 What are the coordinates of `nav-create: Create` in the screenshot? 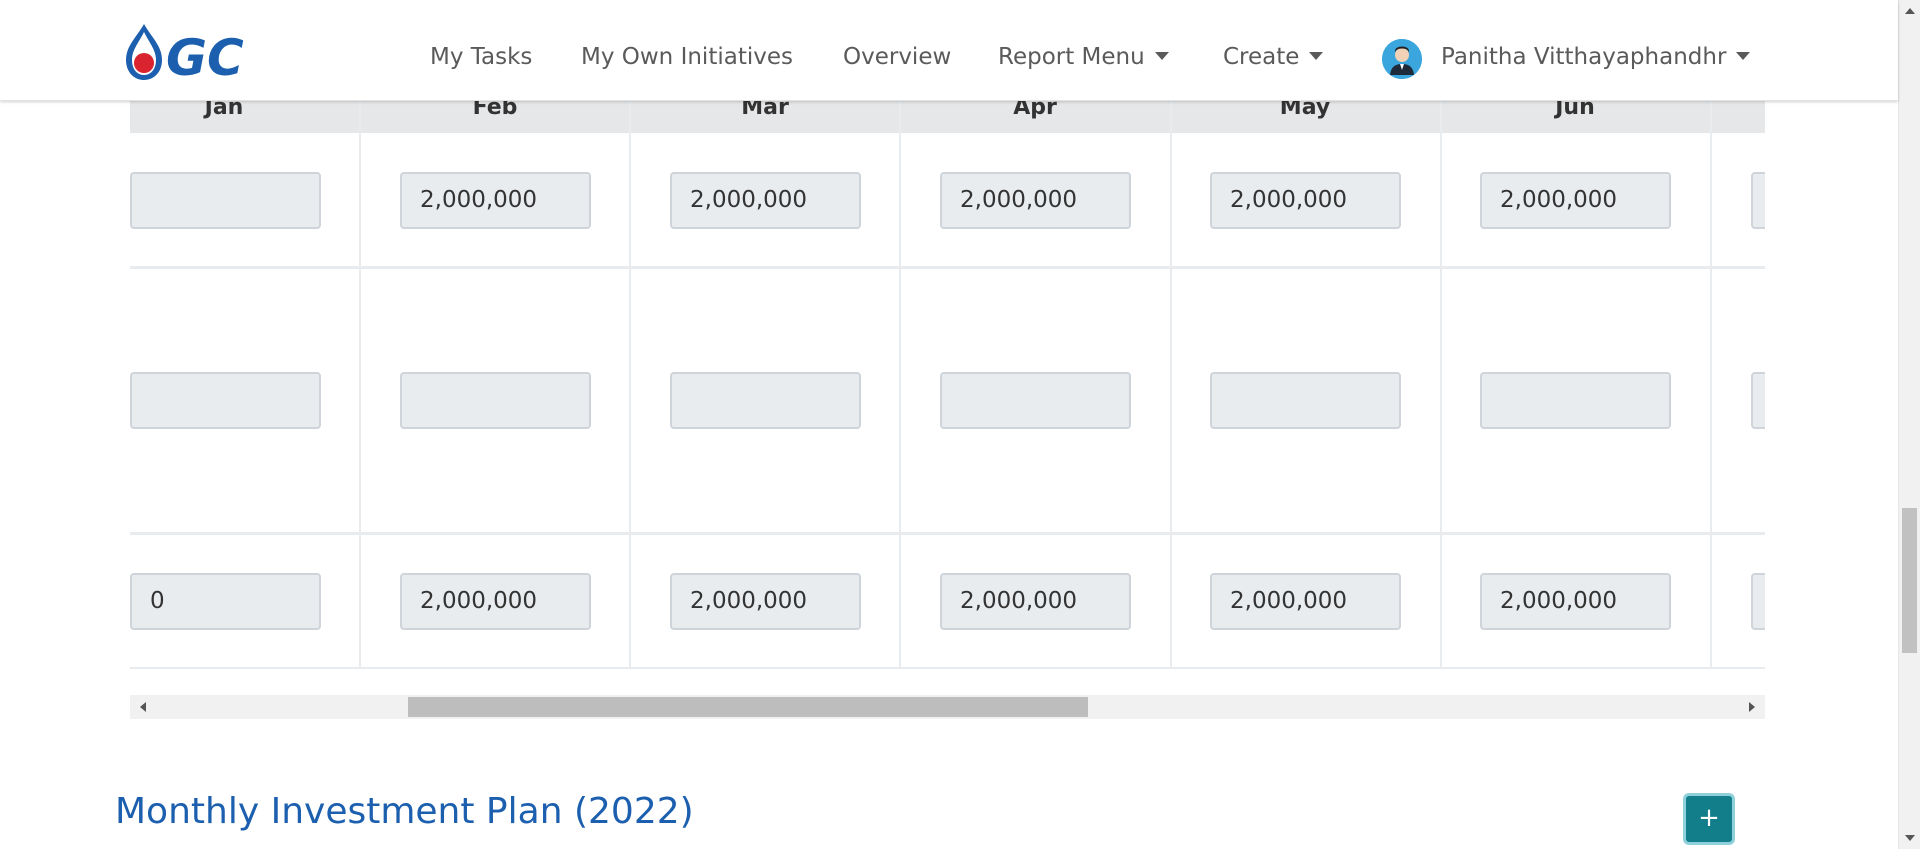 It's located at (1273, 57).